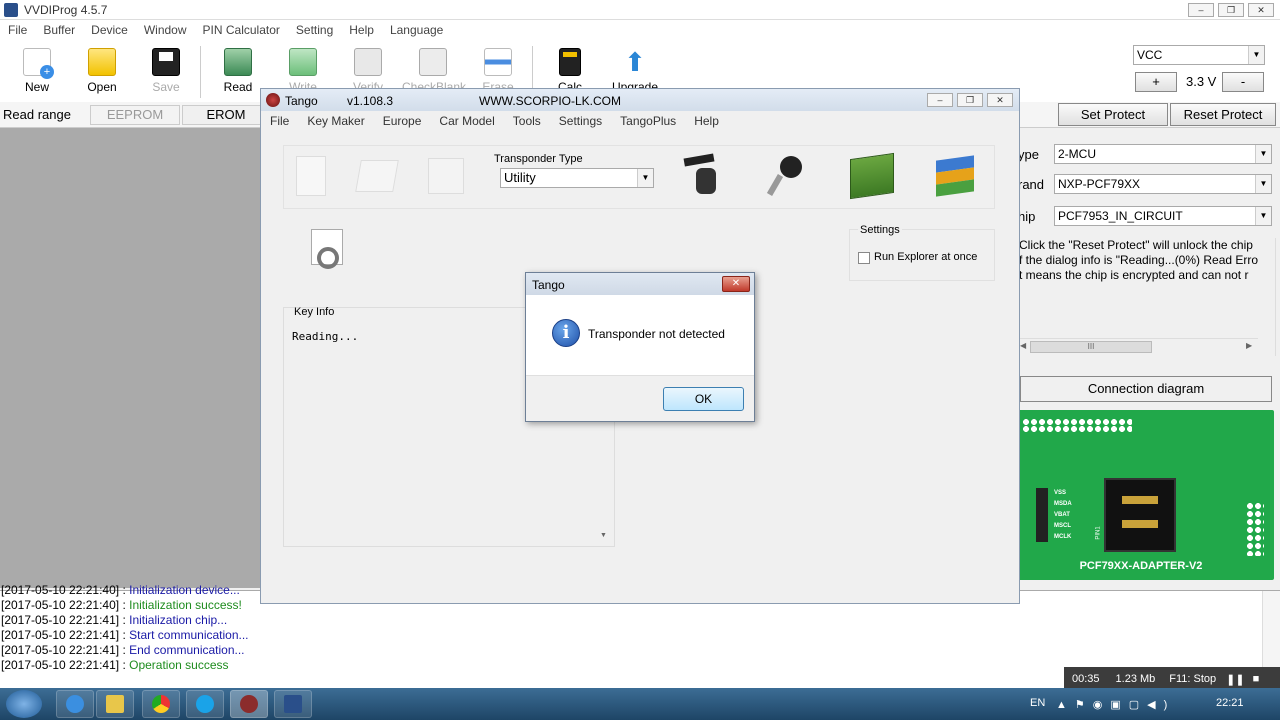  What do you see at coordinates (361, 30) in the screenshot?
I see `menu-help: Help` at bounding box center [361, 30].